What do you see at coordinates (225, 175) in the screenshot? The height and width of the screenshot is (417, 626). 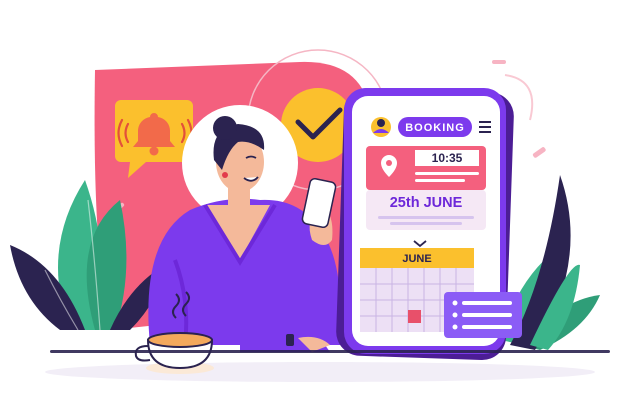 I see `earring` at bounding box center [225, 175].